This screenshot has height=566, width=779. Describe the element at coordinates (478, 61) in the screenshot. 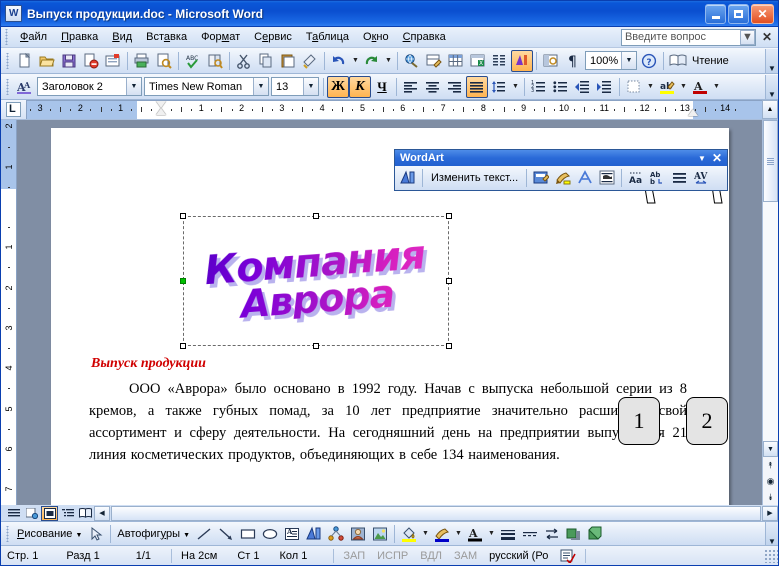

I see `insert-excel-sheet-icon: X` at that location.